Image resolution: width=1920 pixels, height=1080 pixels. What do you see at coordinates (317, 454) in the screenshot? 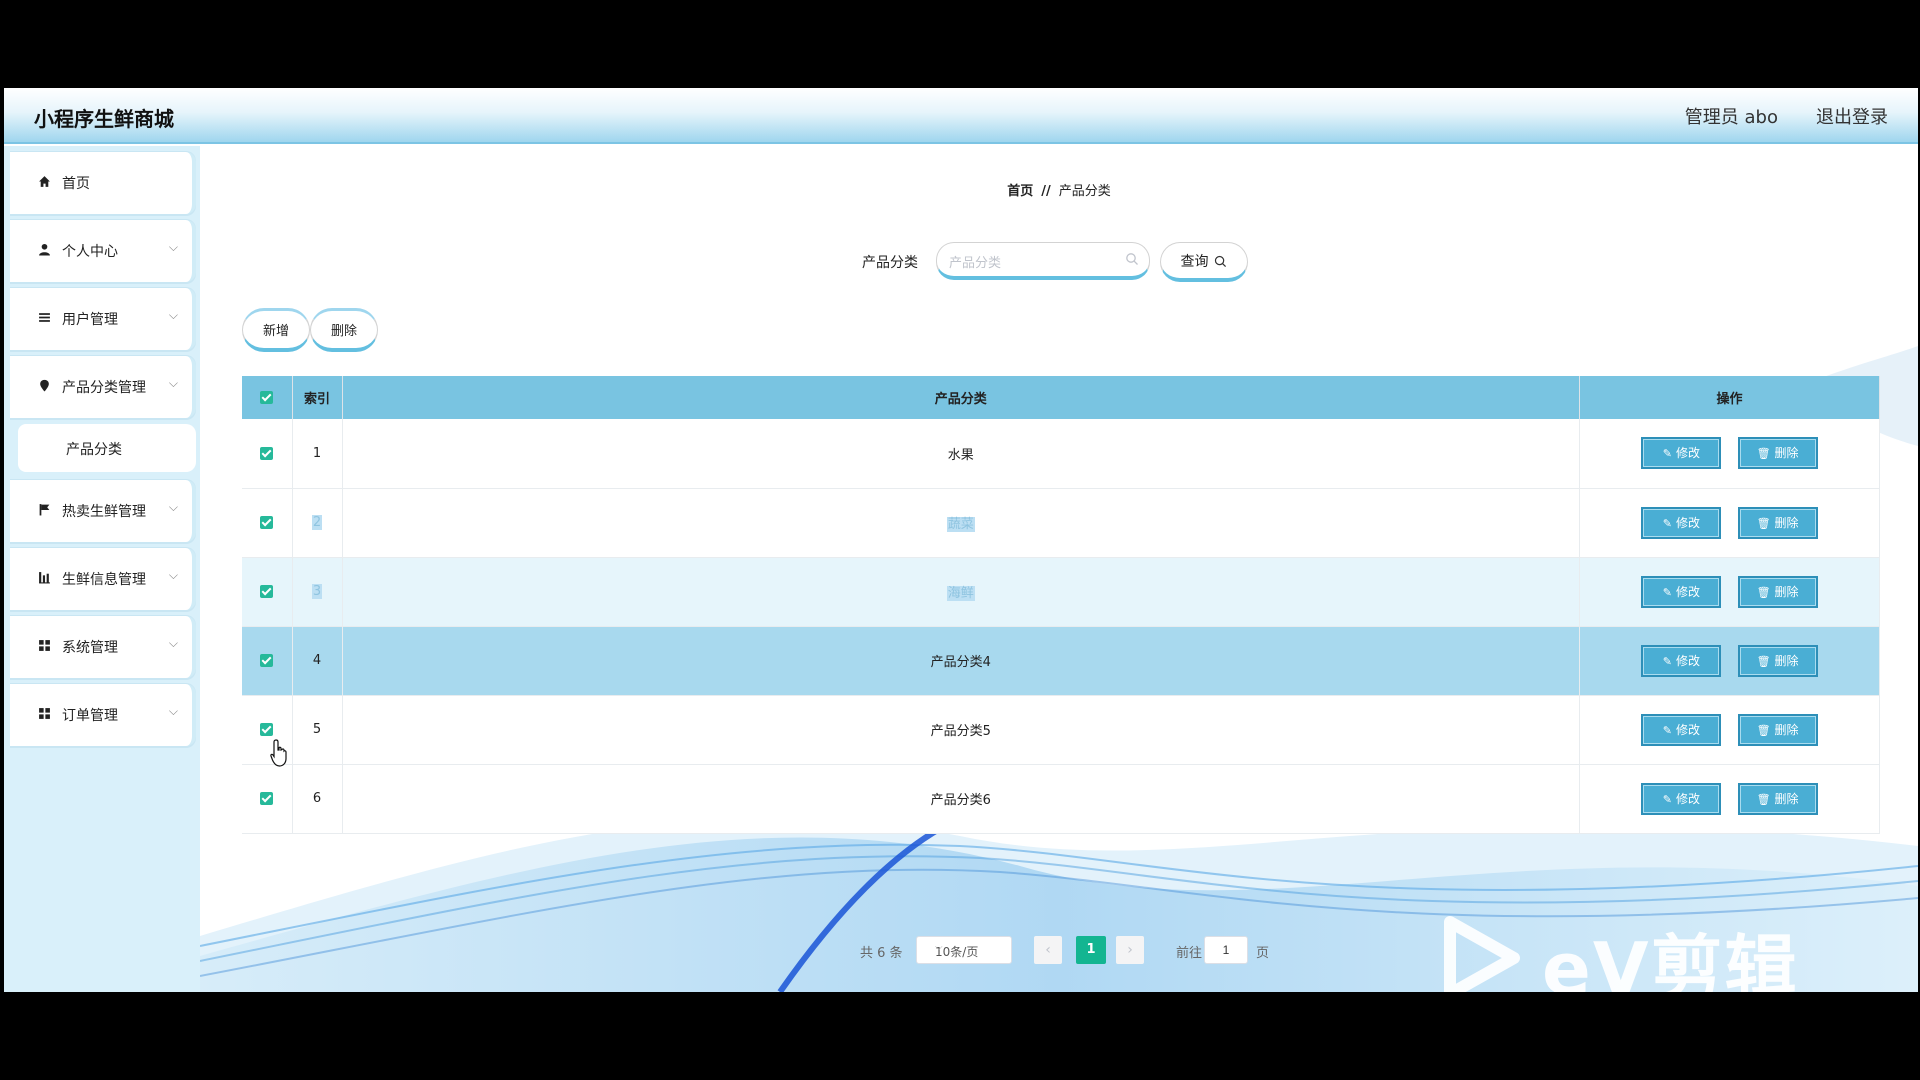
I see `row-index: 1` at bounding box center [317, 454].